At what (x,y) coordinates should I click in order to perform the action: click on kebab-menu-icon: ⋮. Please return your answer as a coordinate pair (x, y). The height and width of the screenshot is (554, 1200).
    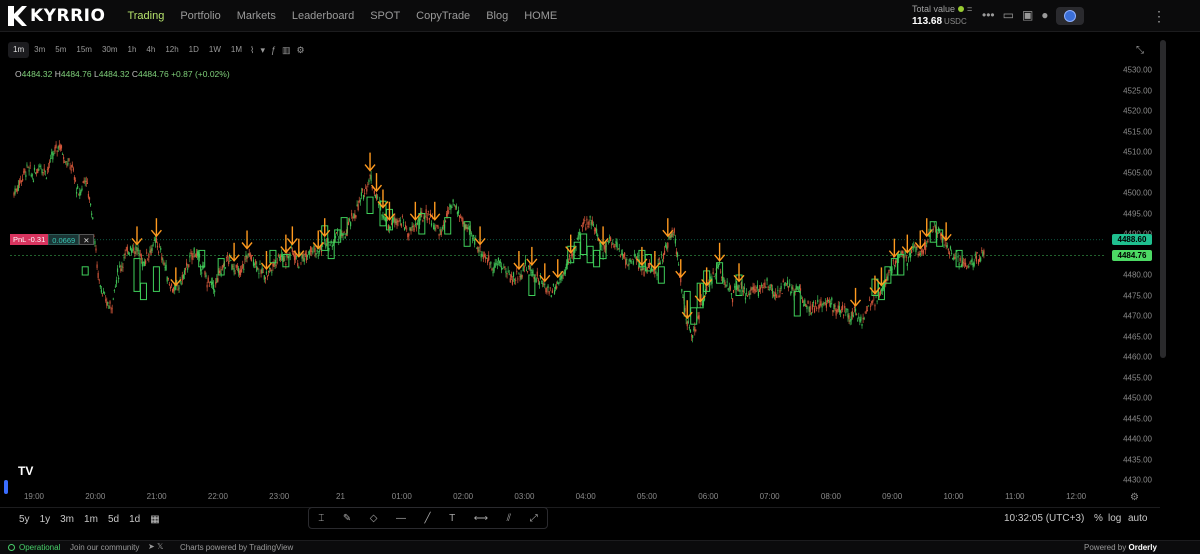
    Looking at the image, I should click on (1159, 16).